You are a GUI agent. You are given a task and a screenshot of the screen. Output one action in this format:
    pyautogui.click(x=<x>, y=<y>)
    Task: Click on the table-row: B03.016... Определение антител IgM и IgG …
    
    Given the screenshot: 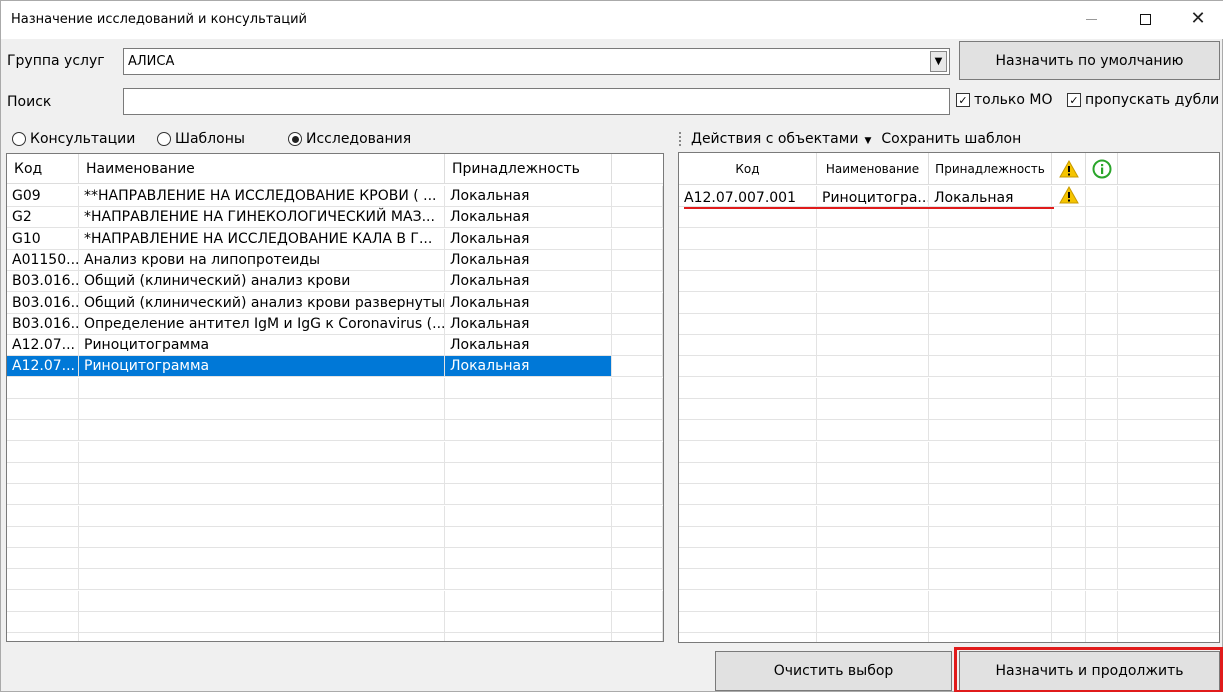 What is the action you would take?
    pyautogui.click(x=335, y=324)
    